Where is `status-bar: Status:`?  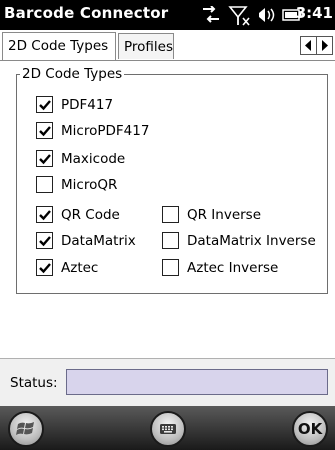
status-bar: Status: is located at coordinates (167, 382).